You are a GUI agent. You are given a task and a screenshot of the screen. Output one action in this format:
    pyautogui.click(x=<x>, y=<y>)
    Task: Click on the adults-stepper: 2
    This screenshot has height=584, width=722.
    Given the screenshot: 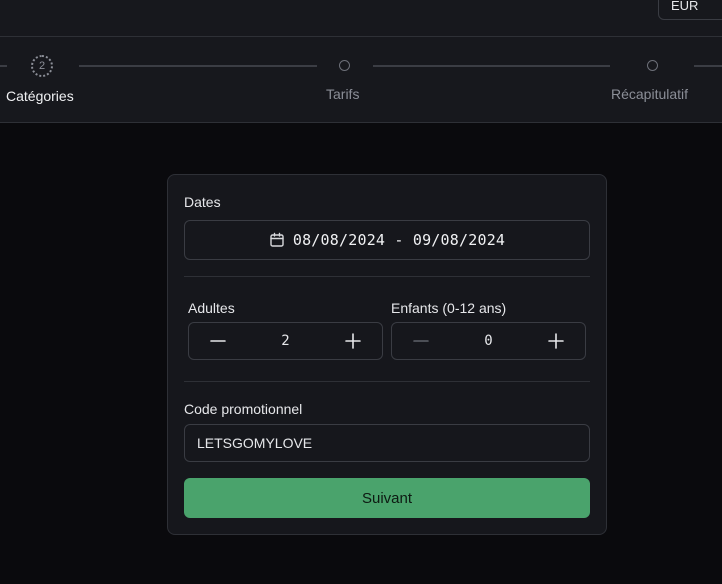 What is the action you would take?
    pyautogui.click(x=285, y=341)
    